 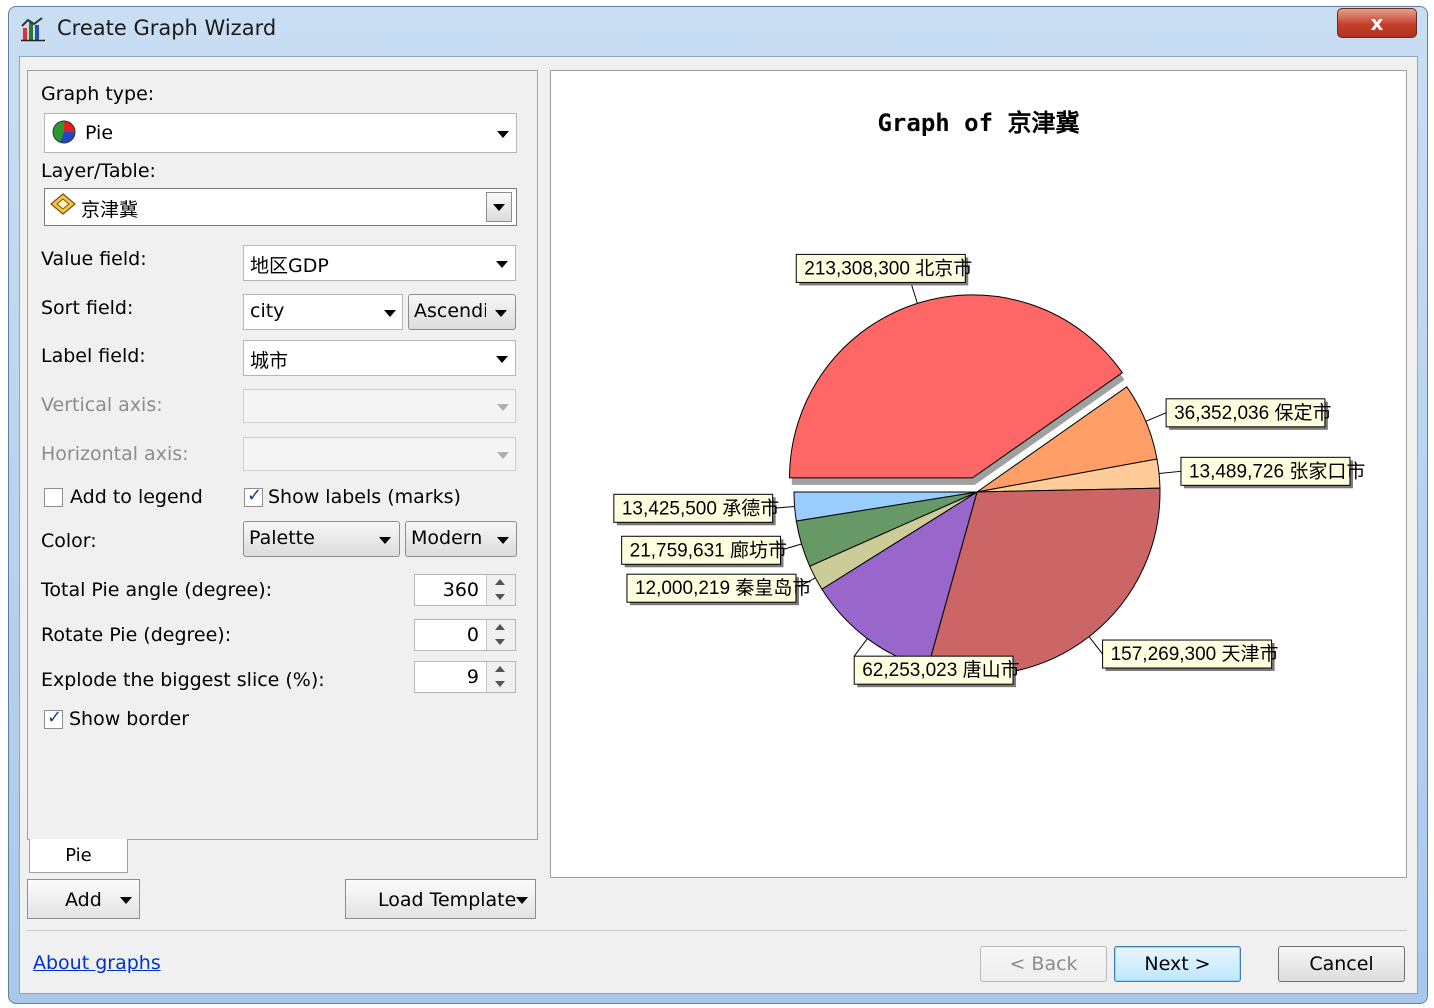 What do you see at coordinates (888, 268) in the screenshot?
I see `slice-label: 213,308,300 北京市` at bounding box center [888, 268].